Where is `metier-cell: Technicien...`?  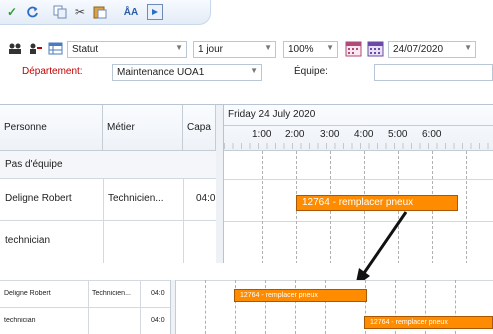 metier-cell: Technicien... is located at coordinates (111, 293).